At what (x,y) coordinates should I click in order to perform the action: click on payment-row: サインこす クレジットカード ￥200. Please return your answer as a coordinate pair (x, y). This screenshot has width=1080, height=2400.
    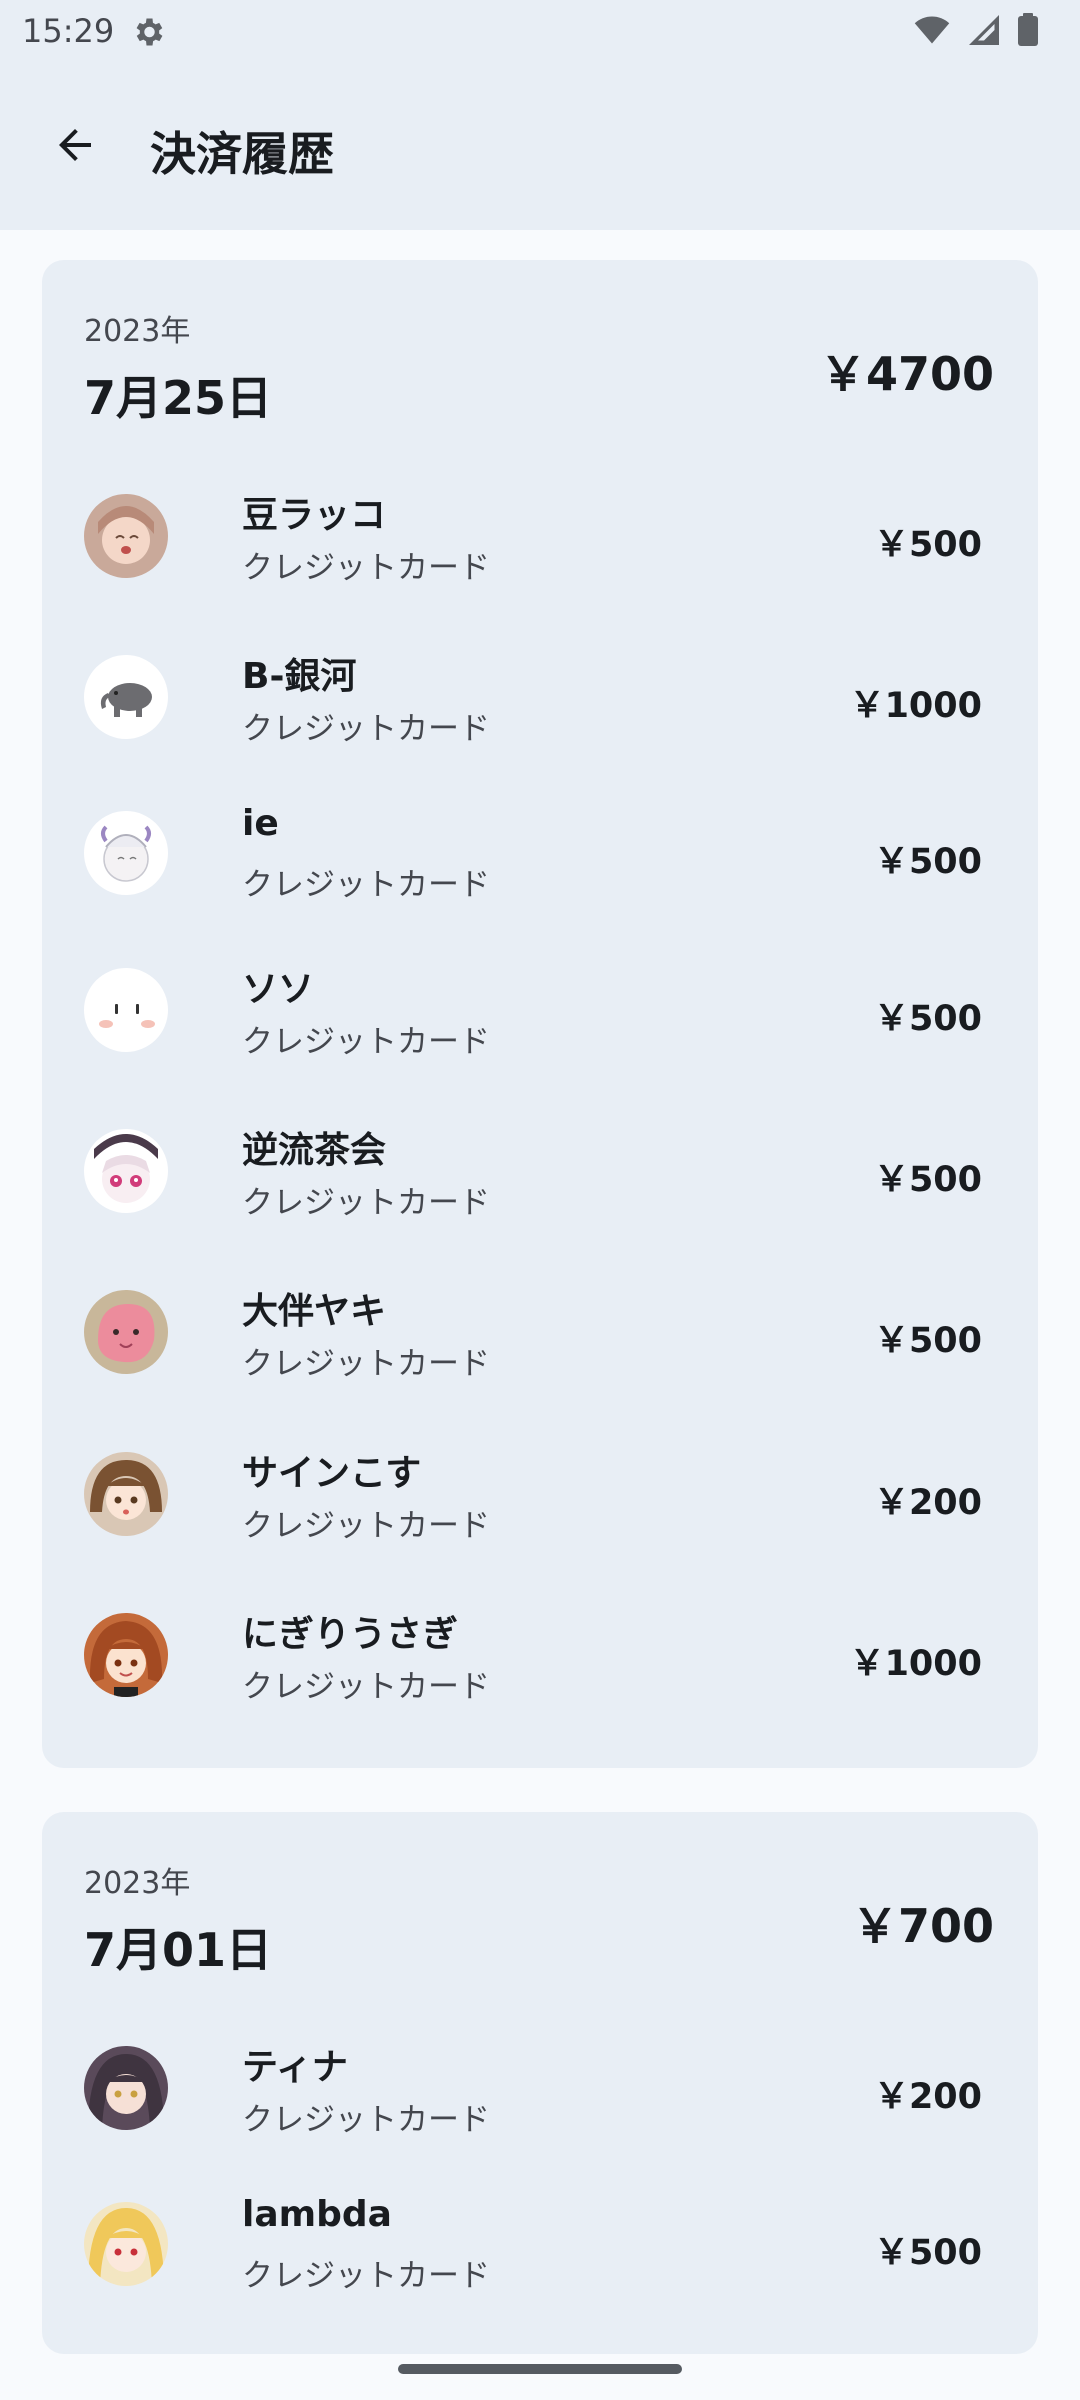
    Looking at the image, I should click on (541, 1492).